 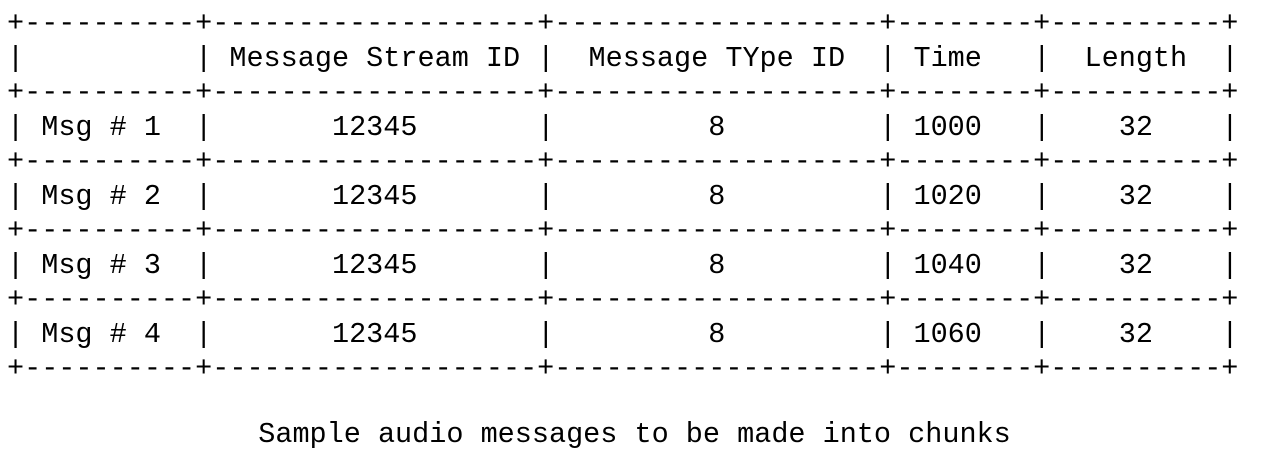 What do you see at coordinates (965, 58) in the screenshot?
I see `column-header: Time` at bounding box center [965, 58].